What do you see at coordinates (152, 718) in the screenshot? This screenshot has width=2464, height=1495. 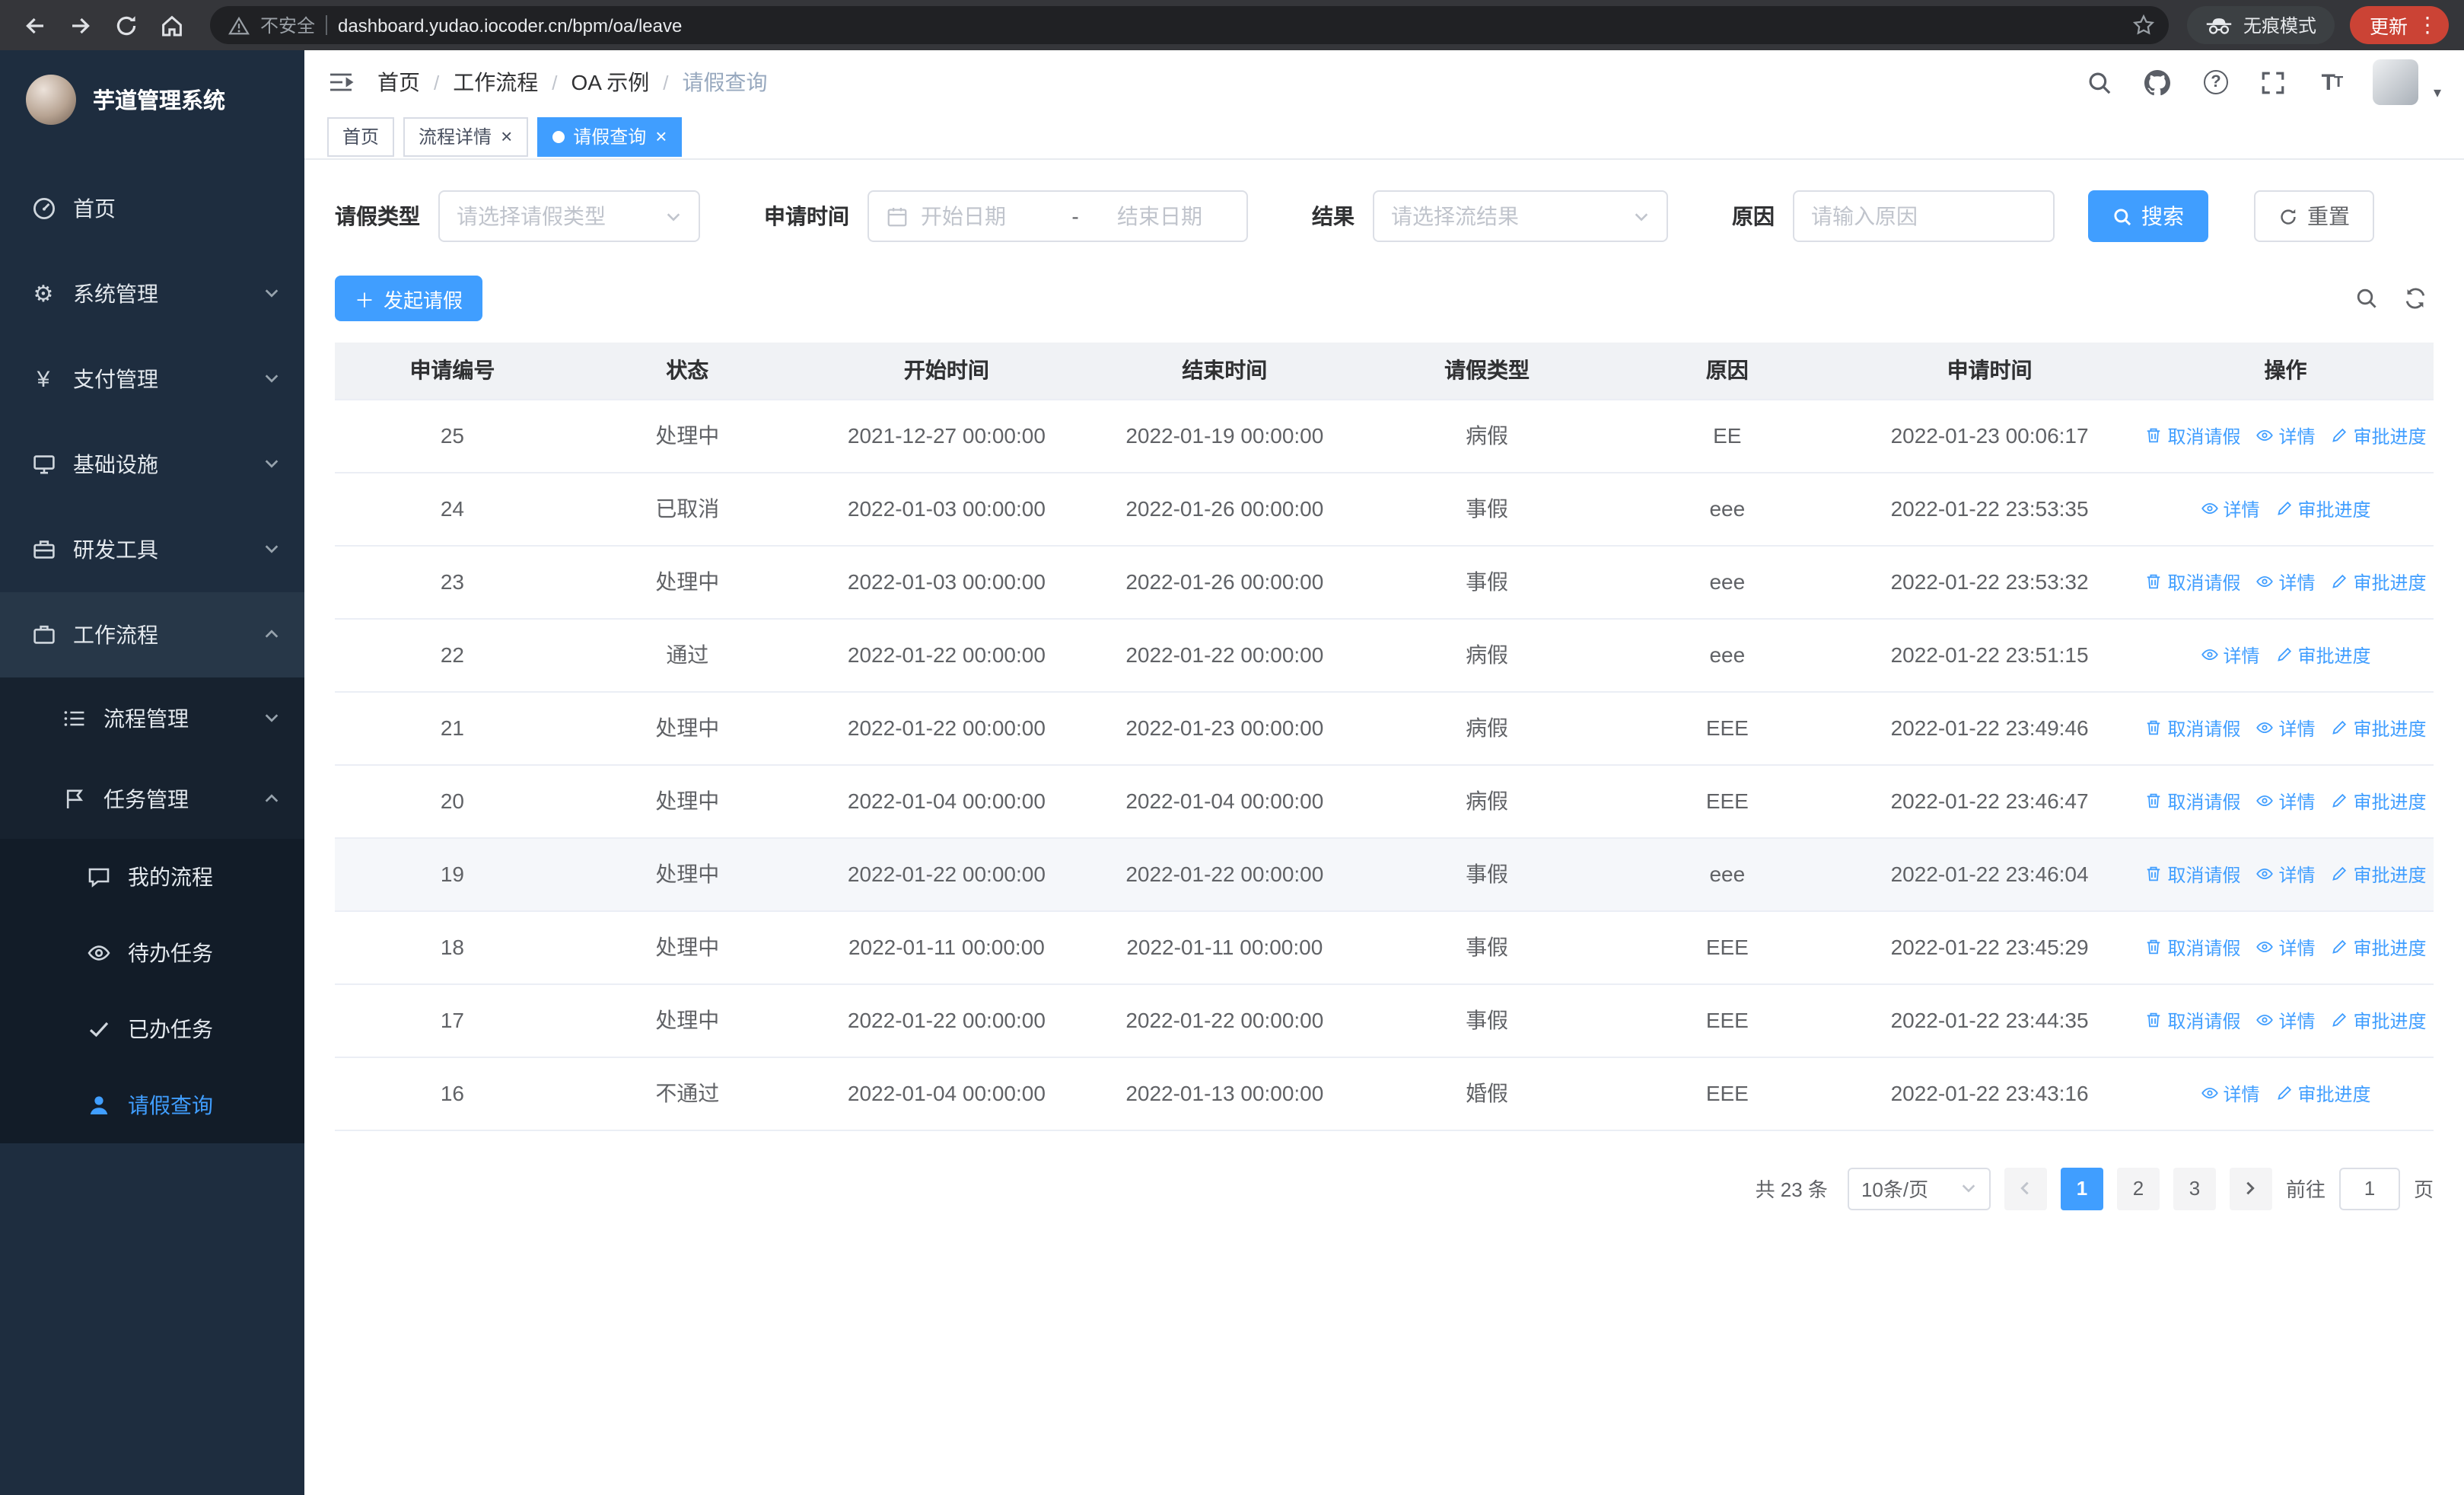 I see `sidebar-item-process-mgmt: 流程管理` at bounding box center [152, 718].